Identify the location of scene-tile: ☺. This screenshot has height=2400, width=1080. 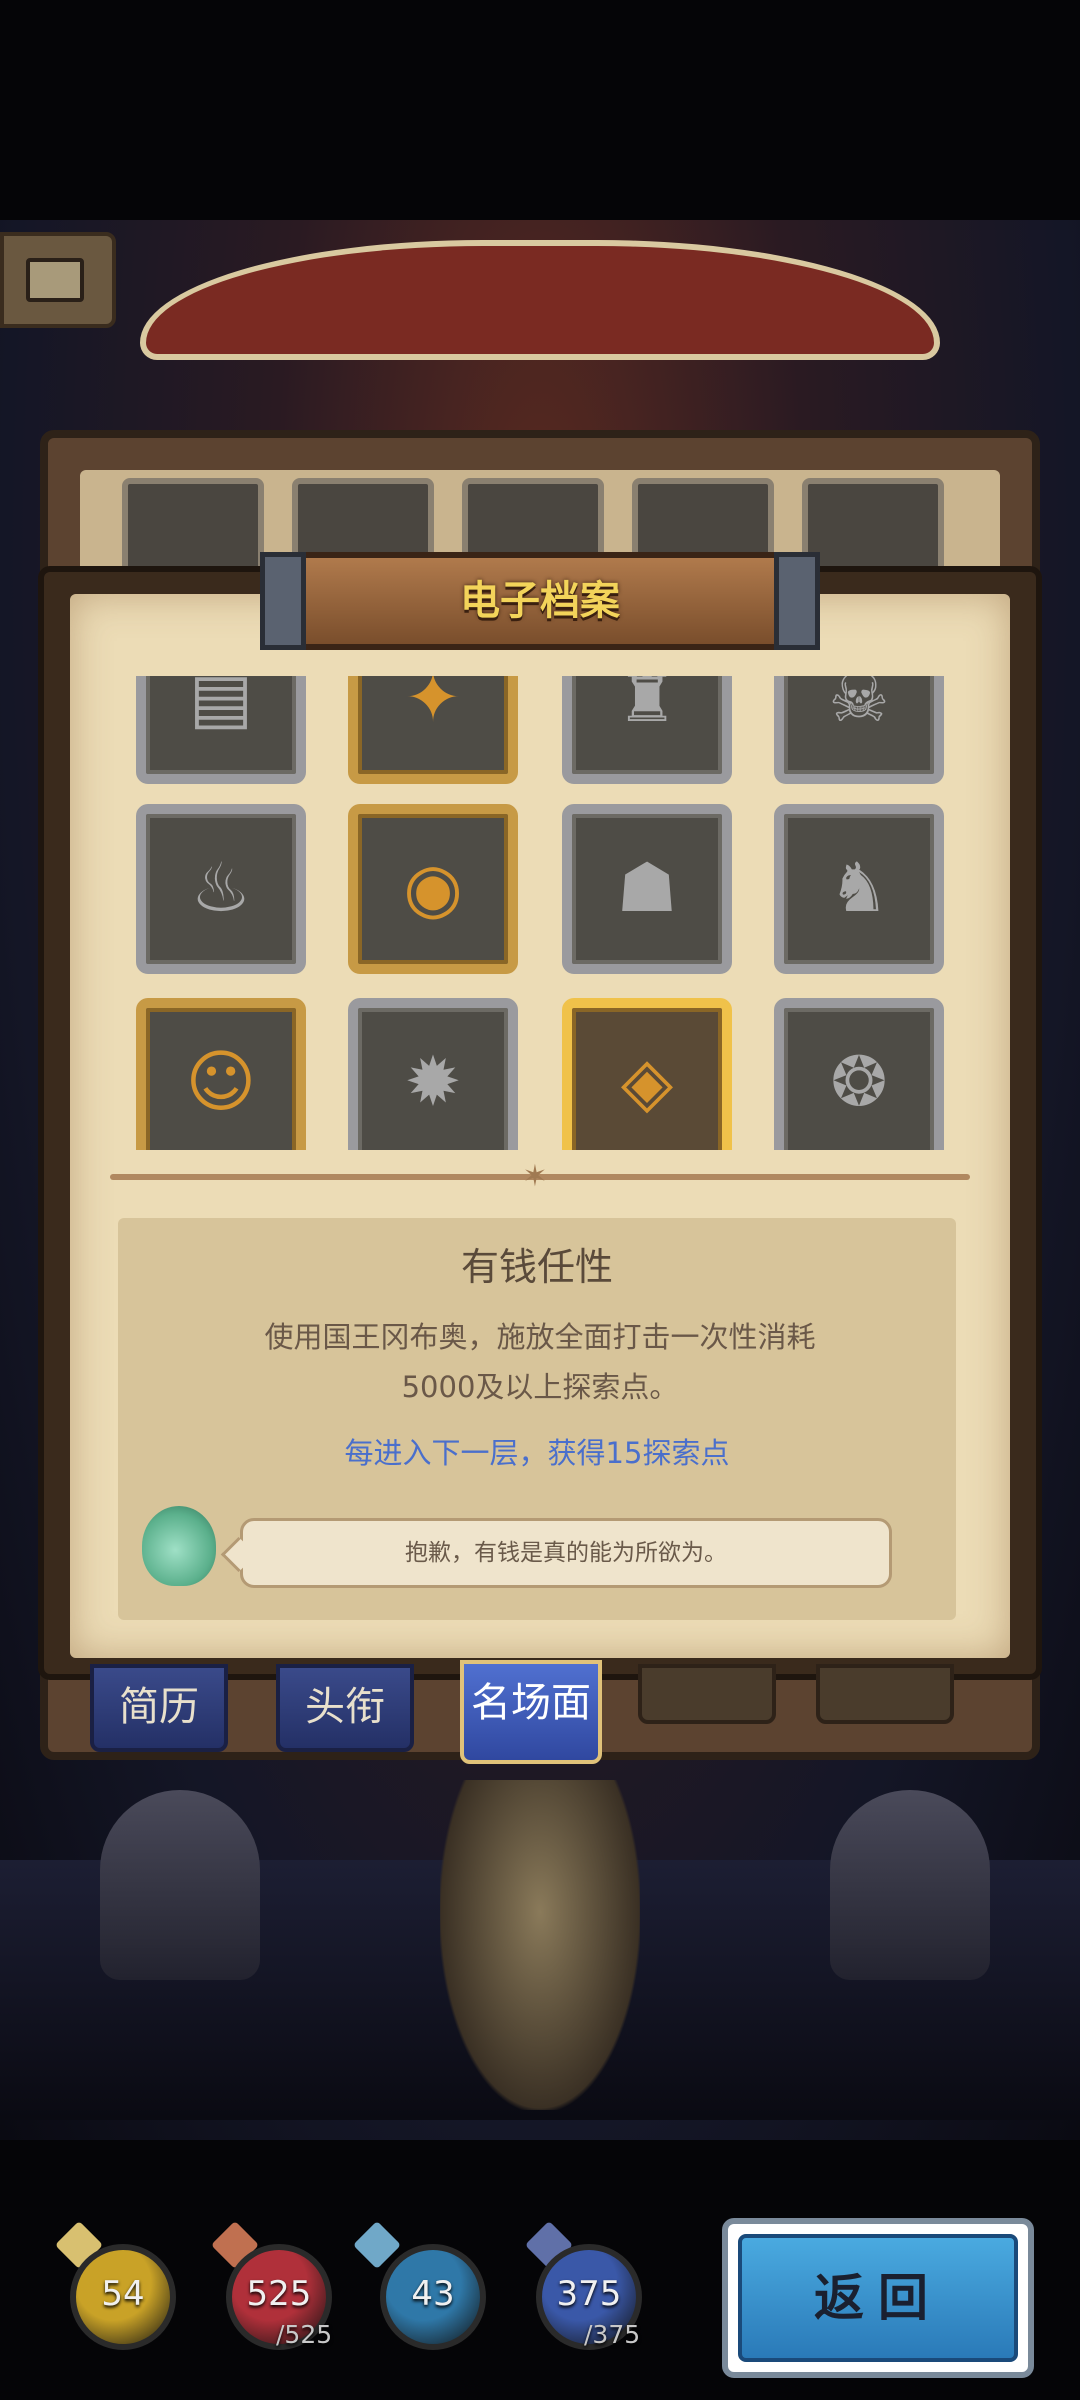
(221, 1074).